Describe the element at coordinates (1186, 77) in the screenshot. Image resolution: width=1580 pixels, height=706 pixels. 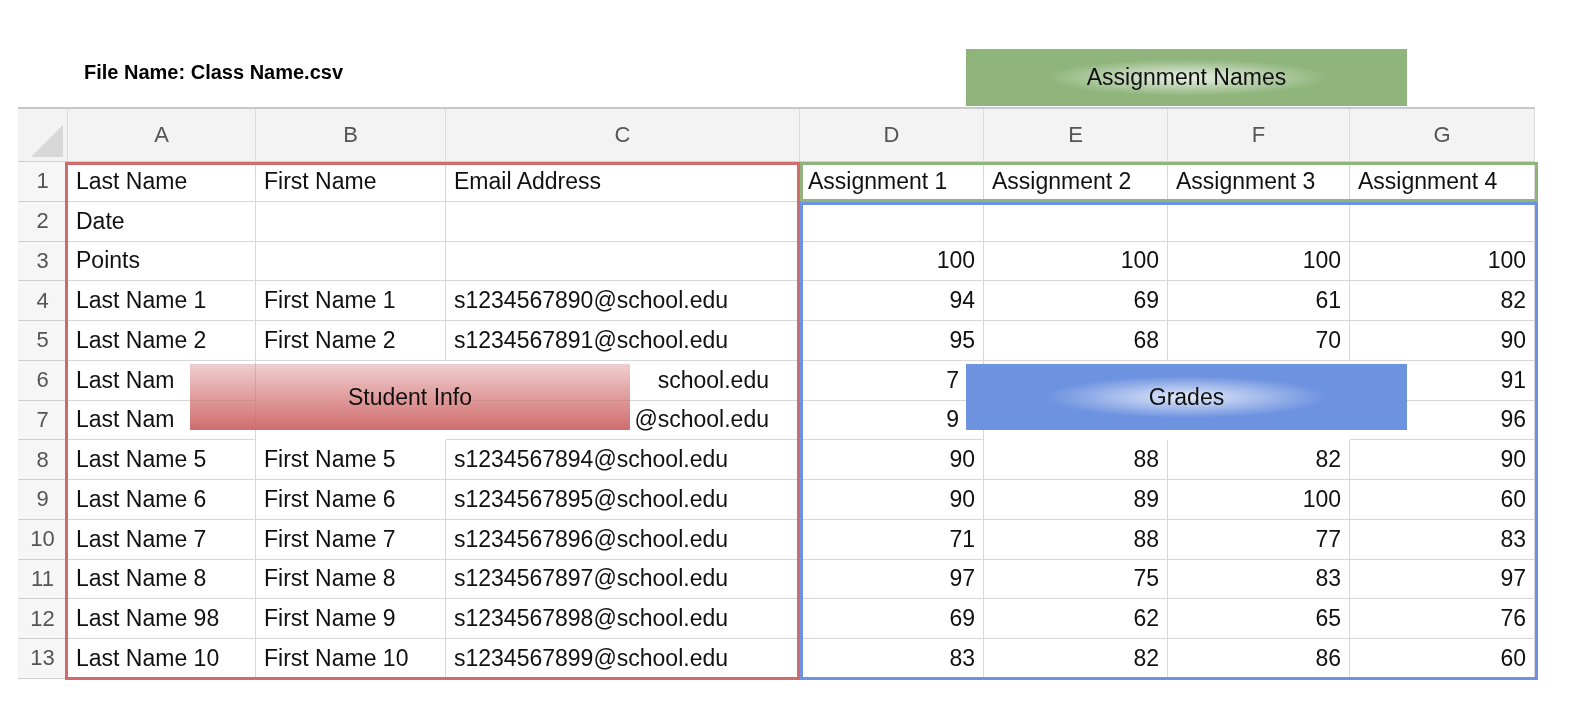
I see `callout-label: Assignment Names` at that location.